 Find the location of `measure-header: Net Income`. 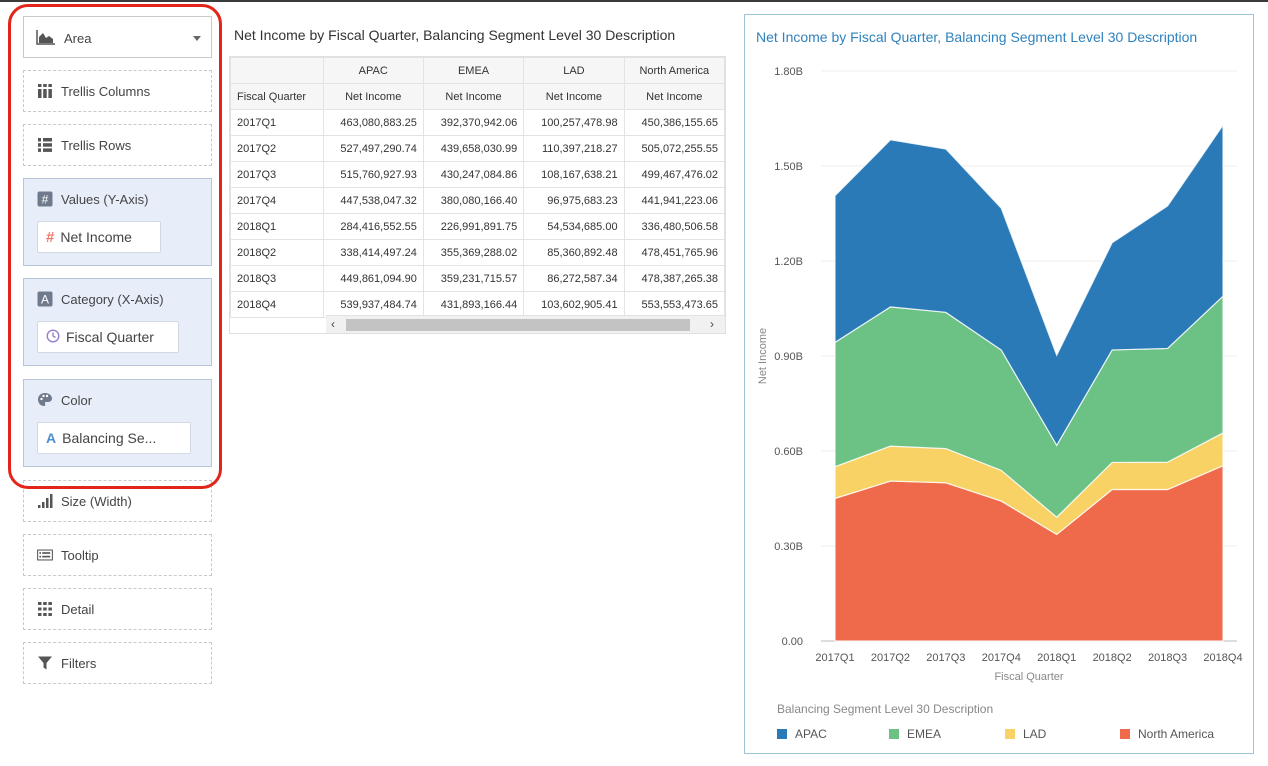

measure-header: Net Income is located at coordinates (473, 96).